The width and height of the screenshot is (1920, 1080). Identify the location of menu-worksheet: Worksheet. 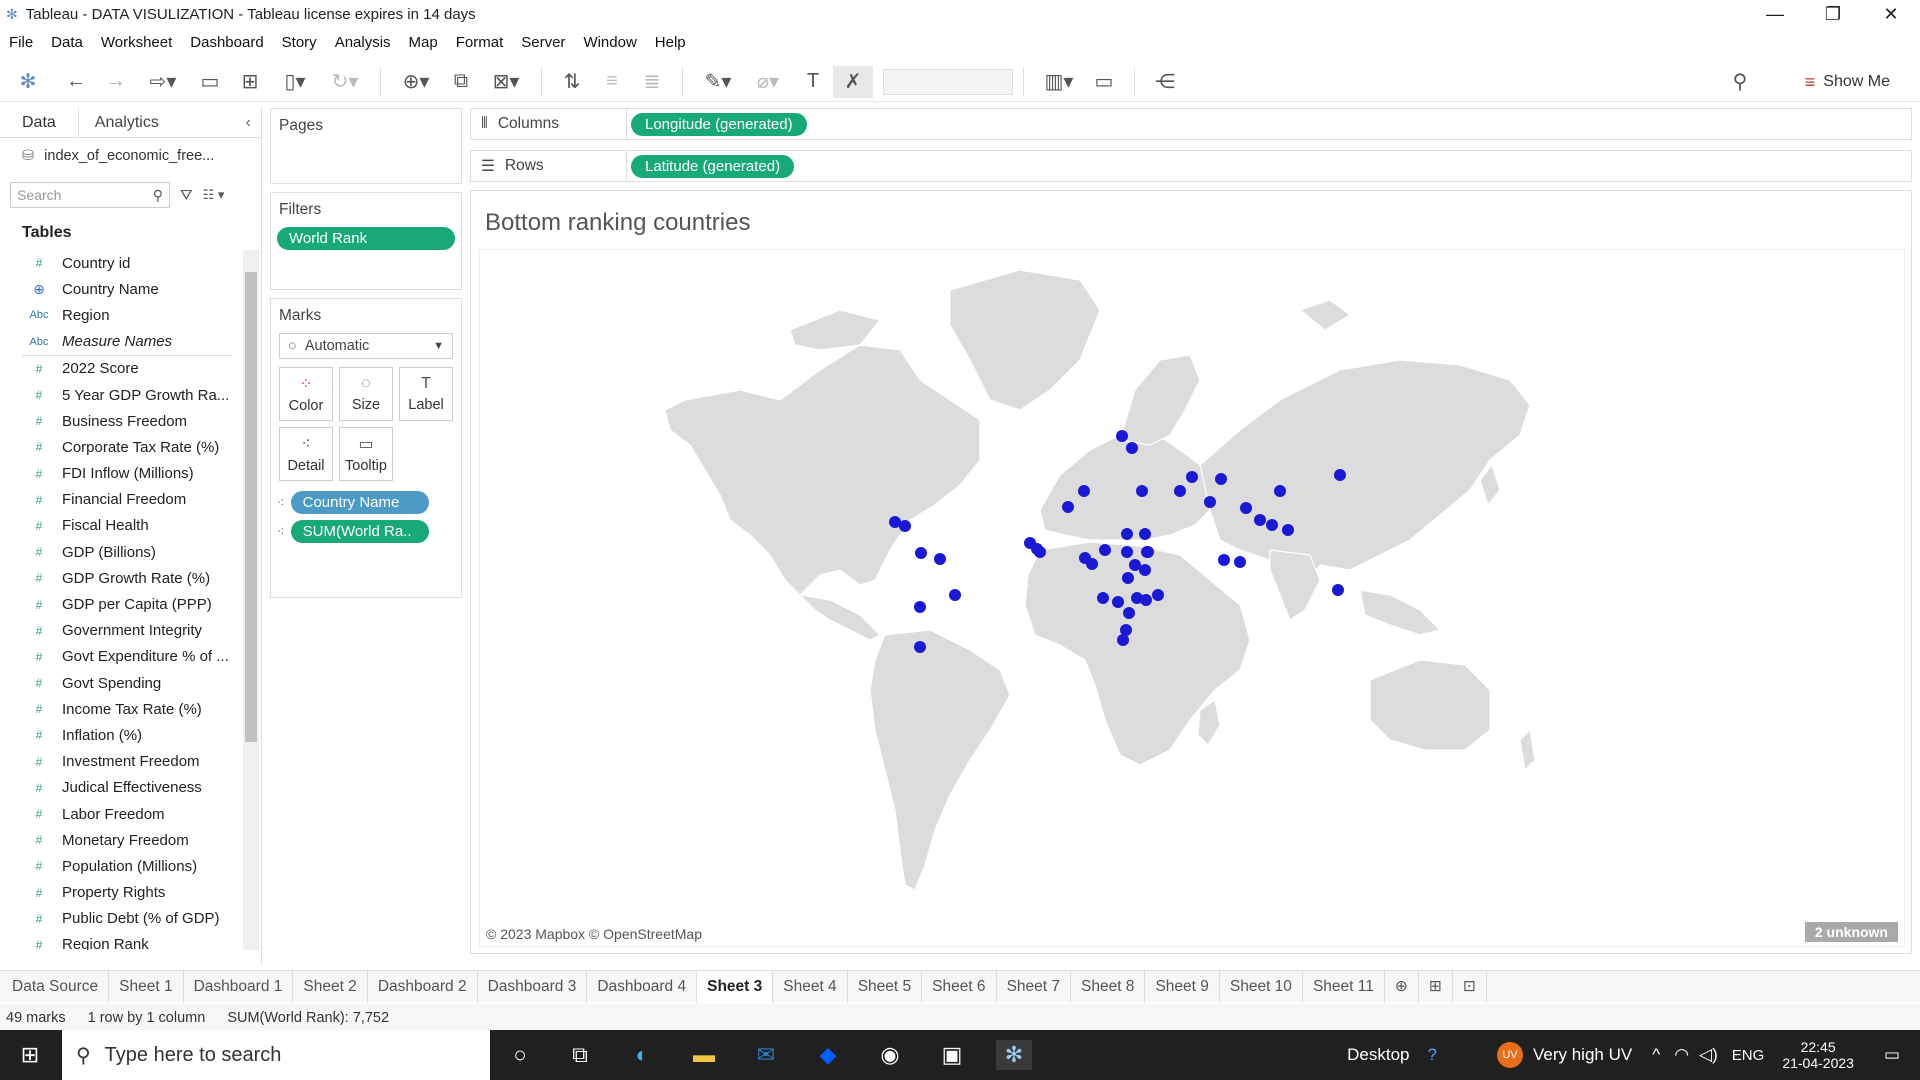
(136, 42).